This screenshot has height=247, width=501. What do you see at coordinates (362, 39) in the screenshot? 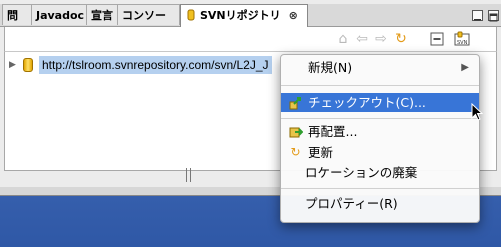
I see `back-arrow-icon: ⇦` at bounding box center [362, 39].